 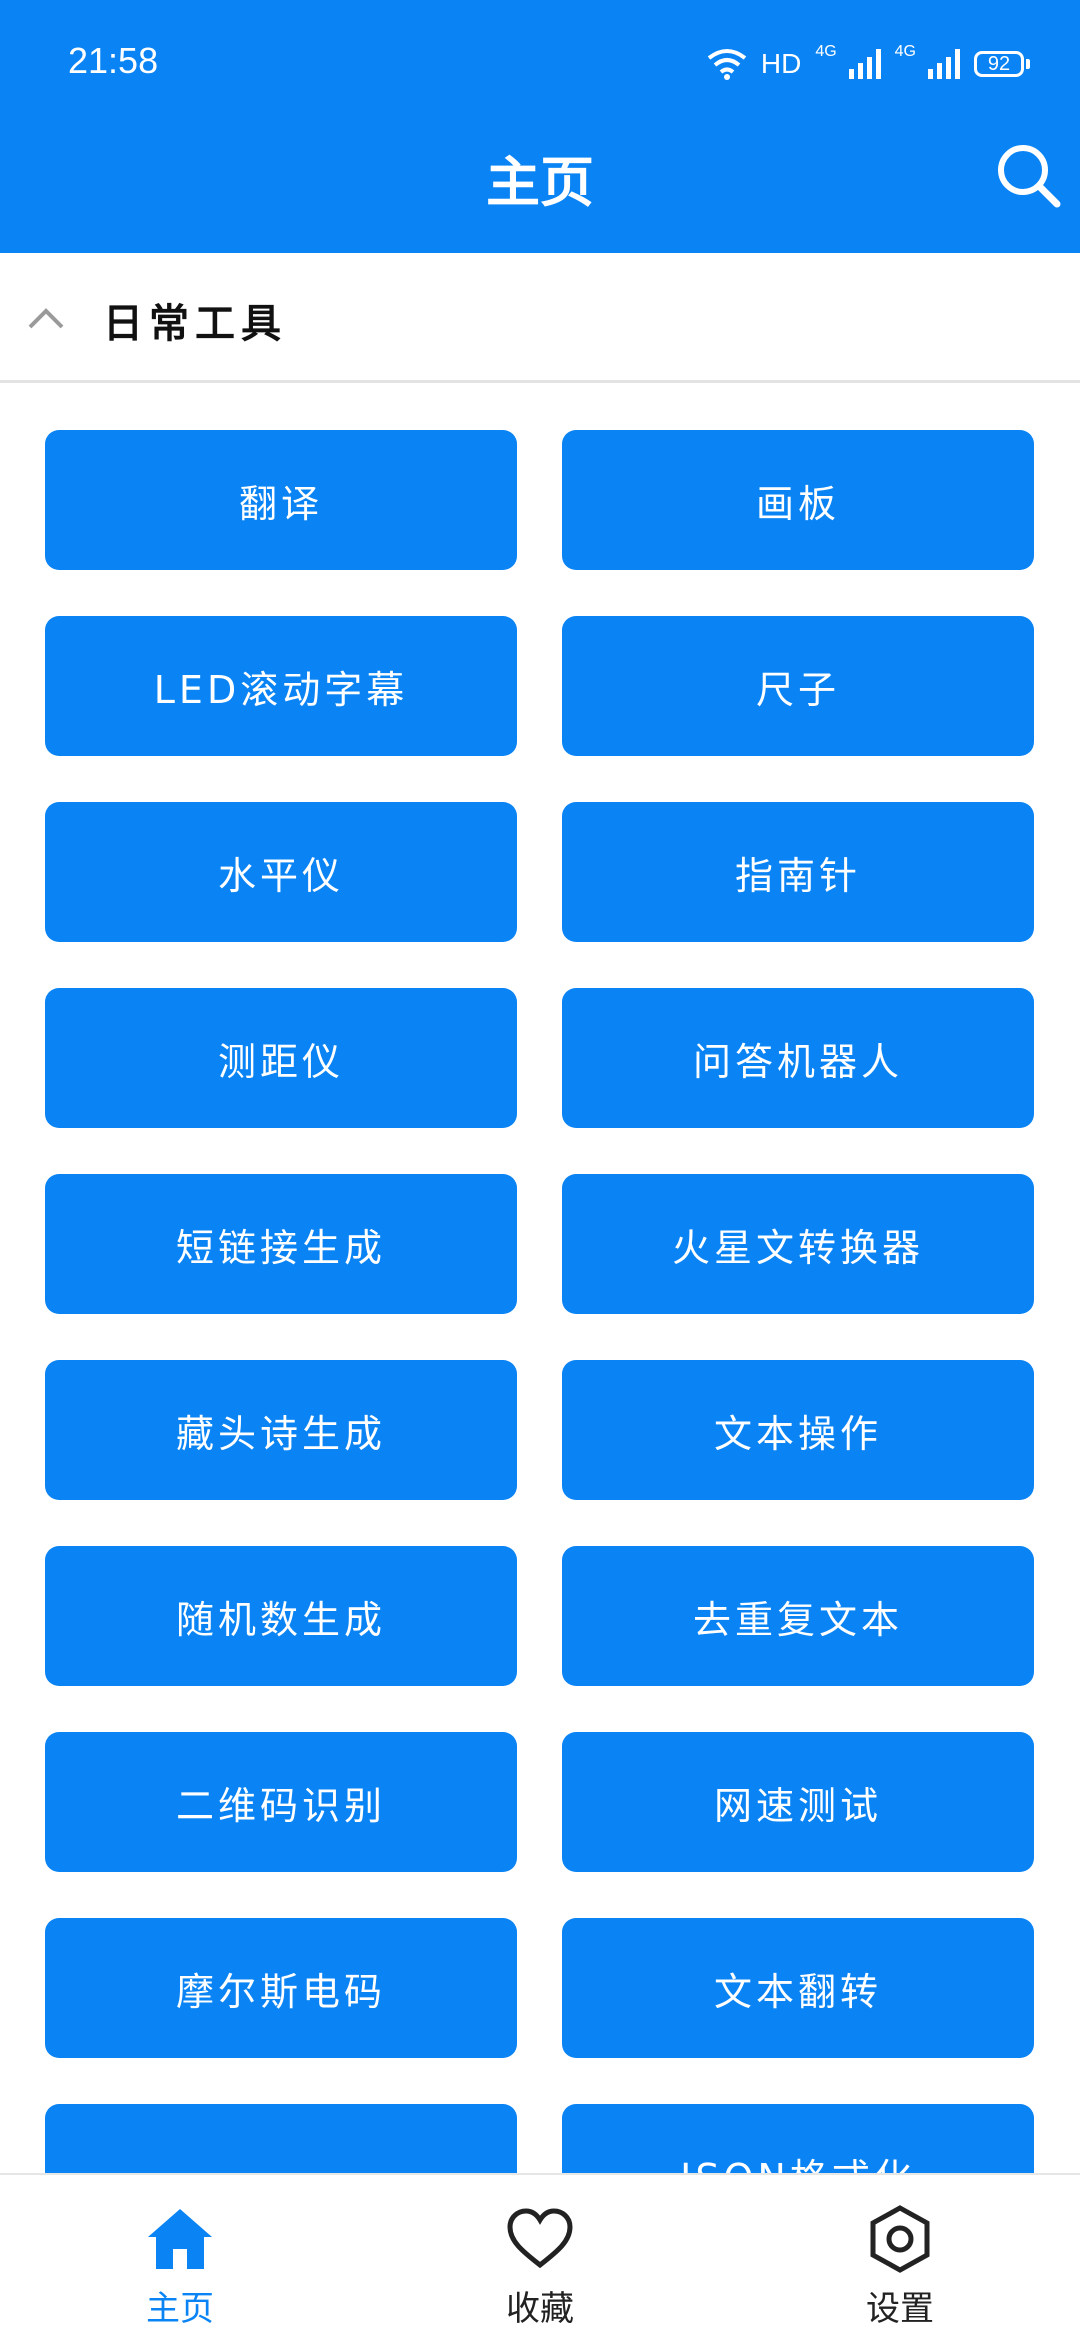 I want to click on status-icons: HD 4G 4G 92, so click(x=868, y=64).